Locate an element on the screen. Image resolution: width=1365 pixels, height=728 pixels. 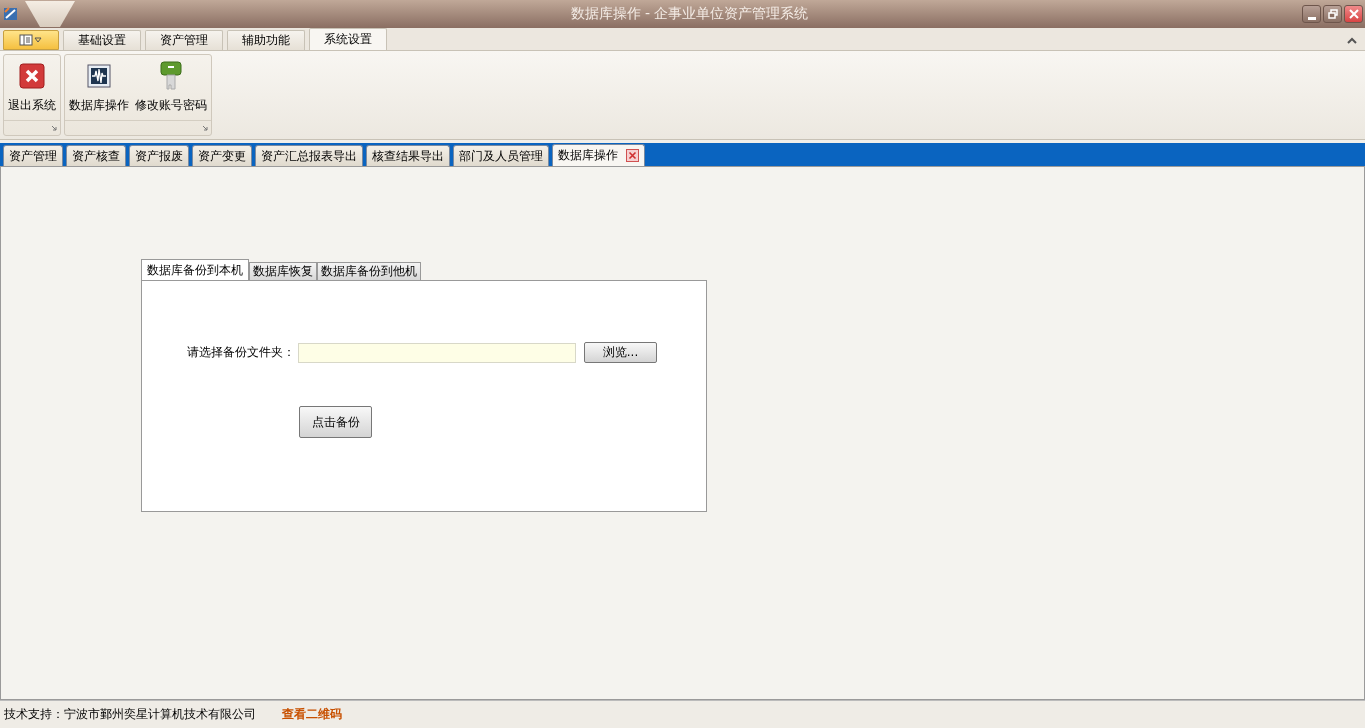
ribbon-tab: 基础设置 is located at coordinates (102, 40).